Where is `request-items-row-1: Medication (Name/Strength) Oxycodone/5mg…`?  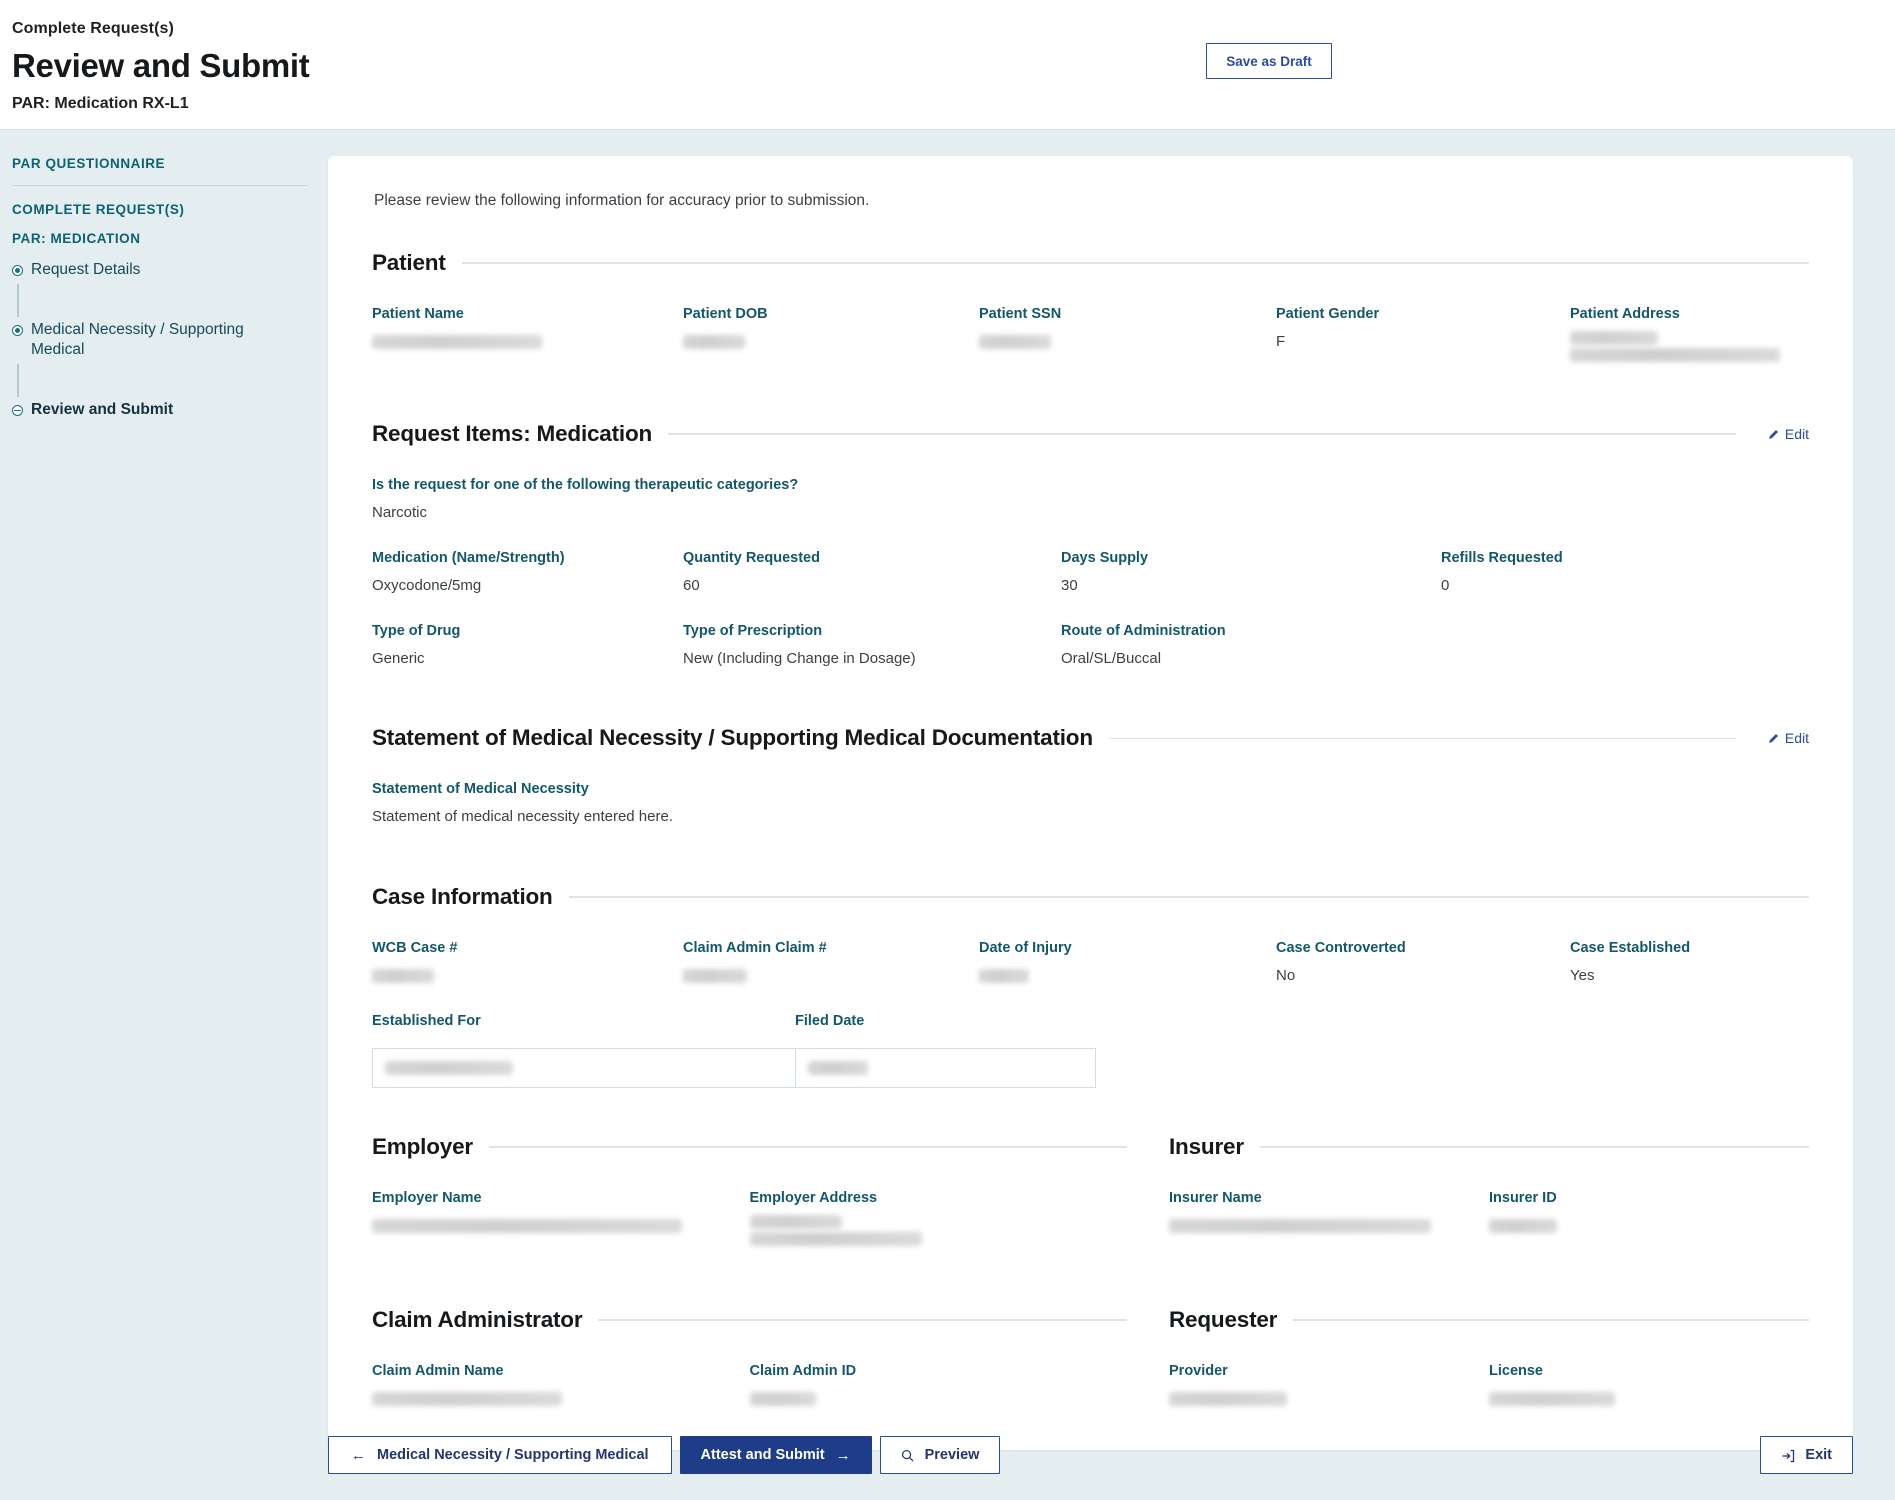
request-items-row-1: Medication (Name/Strength) Oxycodone/5mg… is located at coordinates (1090, 573).